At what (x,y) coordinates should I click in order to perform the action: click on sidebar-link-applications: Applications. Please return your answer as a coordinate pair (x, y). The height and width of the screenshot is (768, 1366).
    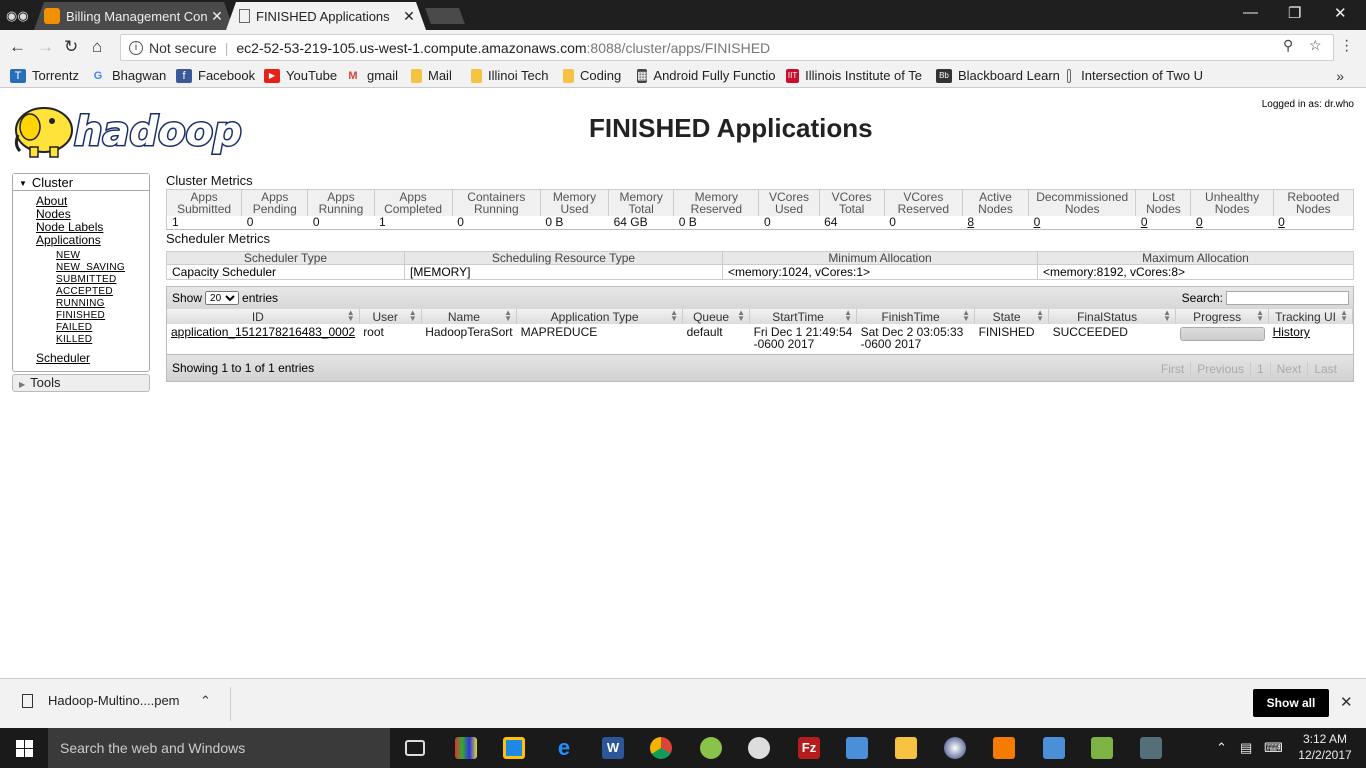
    Looking at the image, I should click on (92, 240).